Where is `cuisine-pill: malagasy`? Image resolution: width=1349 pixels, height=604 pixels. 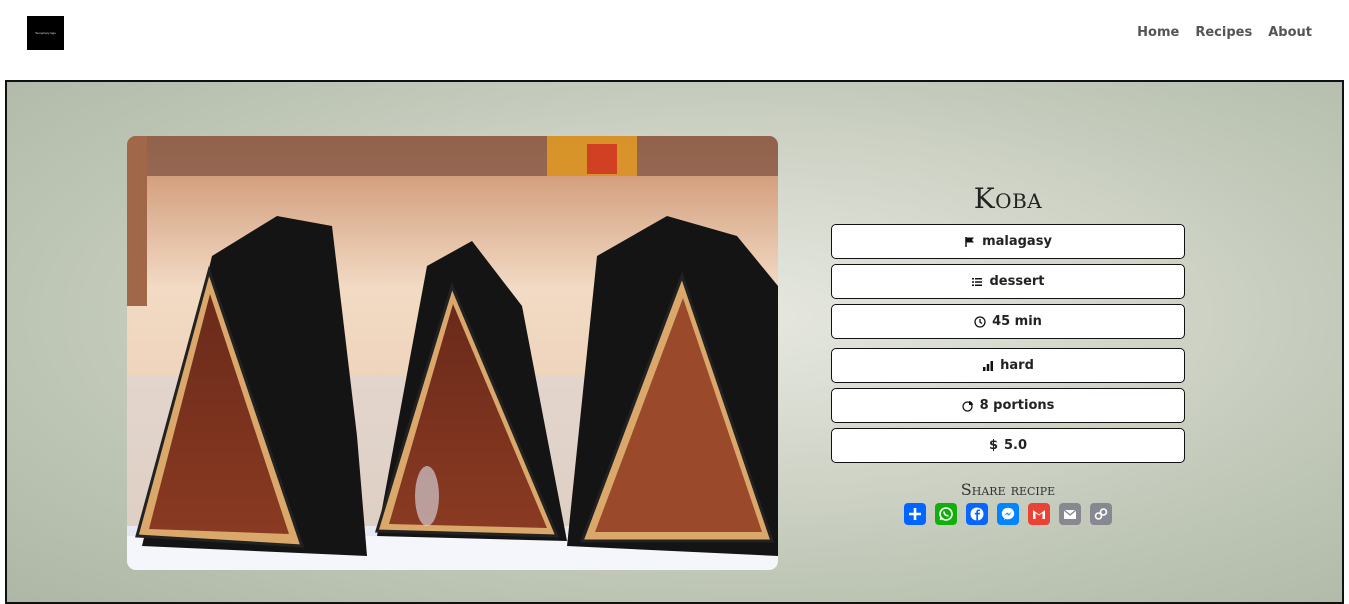
cuisine-pill: malagasy is located at coordinates (1008, 241).